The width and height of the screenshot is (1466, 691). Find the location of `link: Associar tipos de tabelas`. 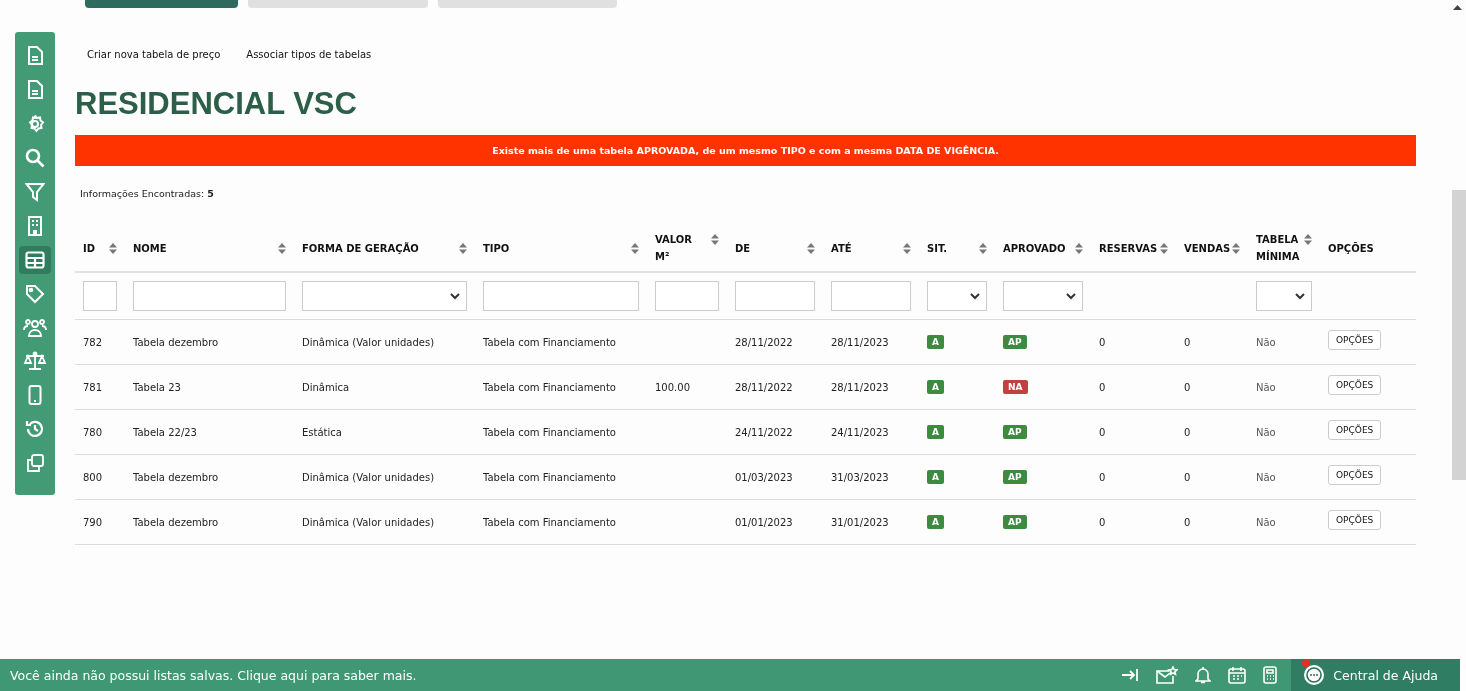

link: Associar tipos de tabelas is located at coordinates (309, 54).